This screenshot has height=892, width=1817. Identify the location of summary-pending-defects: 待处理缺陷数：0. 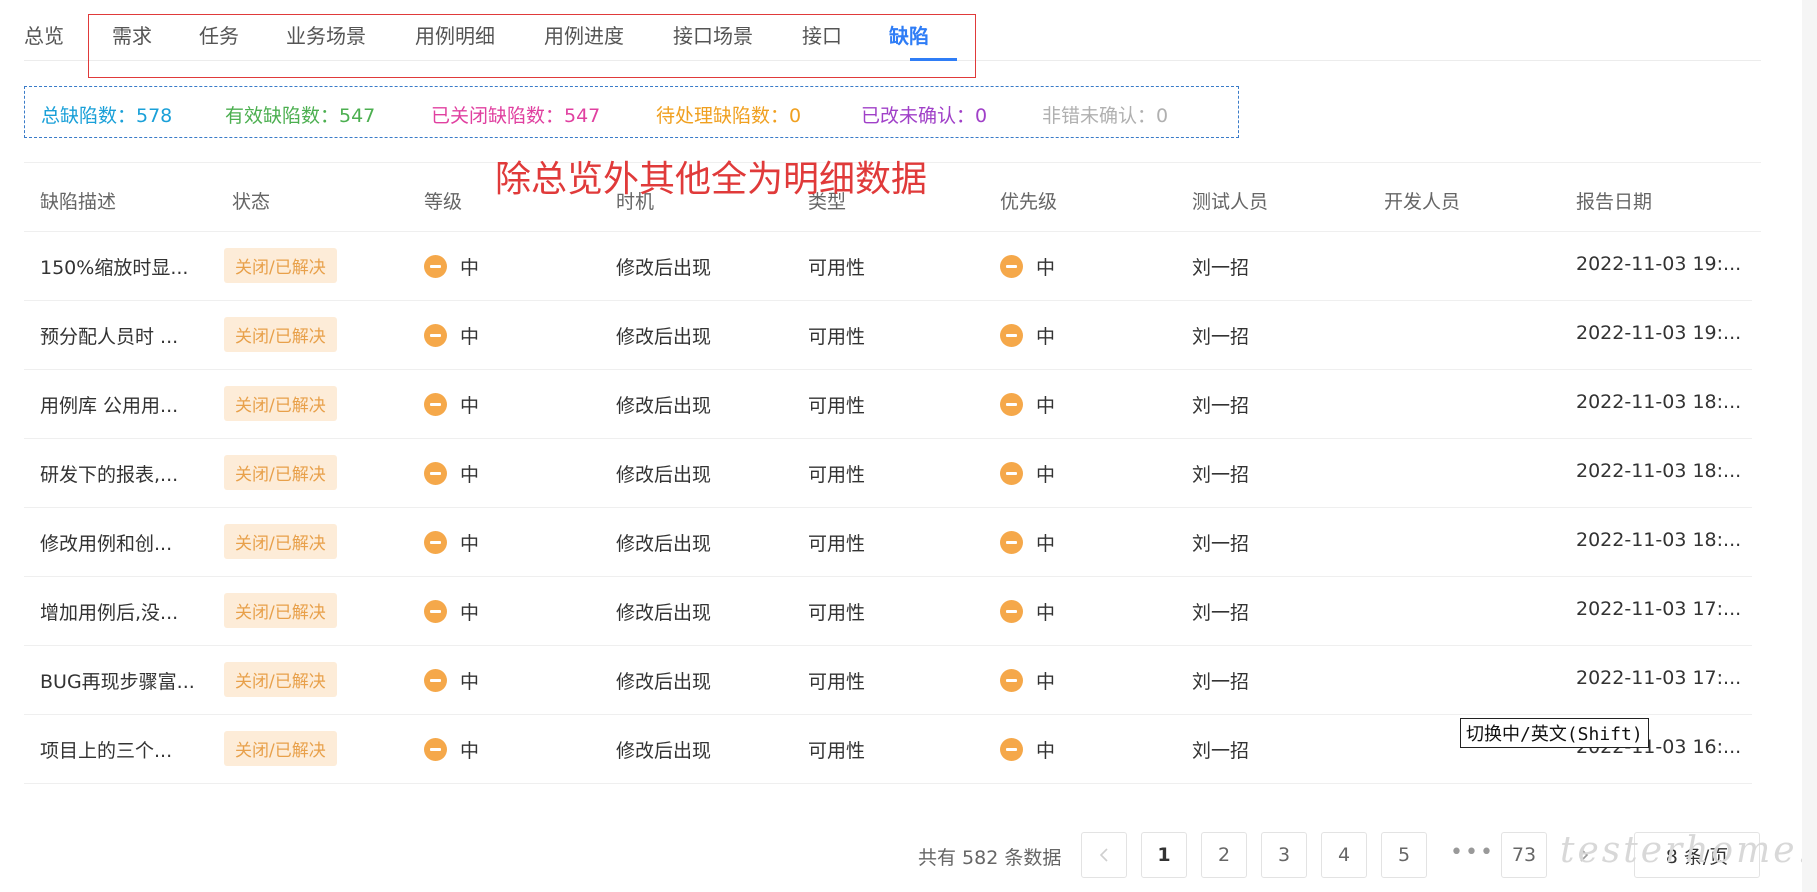
(729, 116).